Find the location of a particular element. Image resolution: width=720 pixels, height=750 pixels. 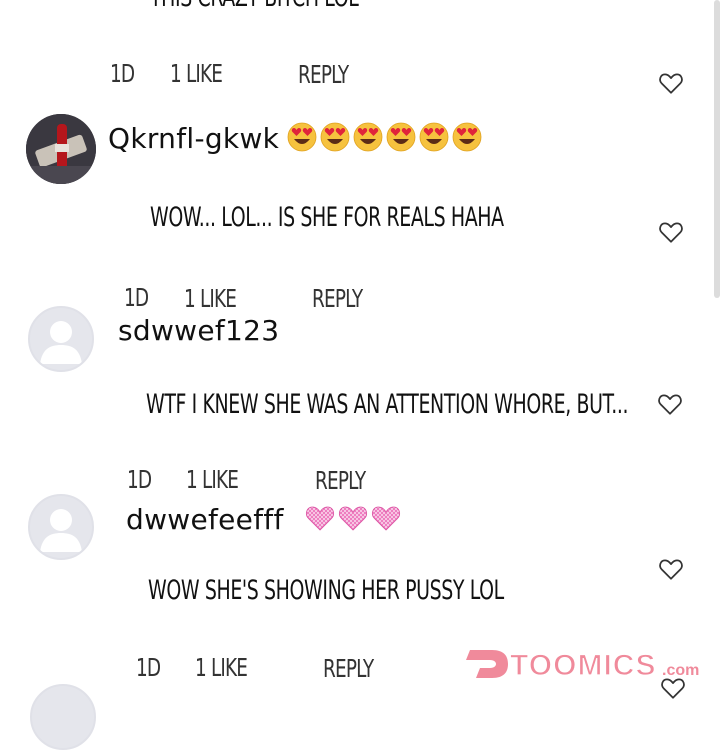

toomics-watermark-logo: TOOMICS .com is located at coordinates (582, 665).